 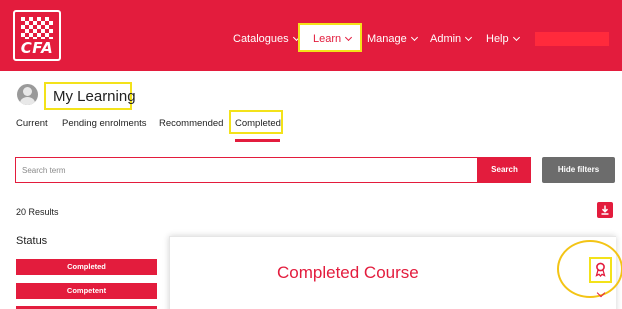 I want to click on nav-label: Catalogues, so click(x=261, y=39).